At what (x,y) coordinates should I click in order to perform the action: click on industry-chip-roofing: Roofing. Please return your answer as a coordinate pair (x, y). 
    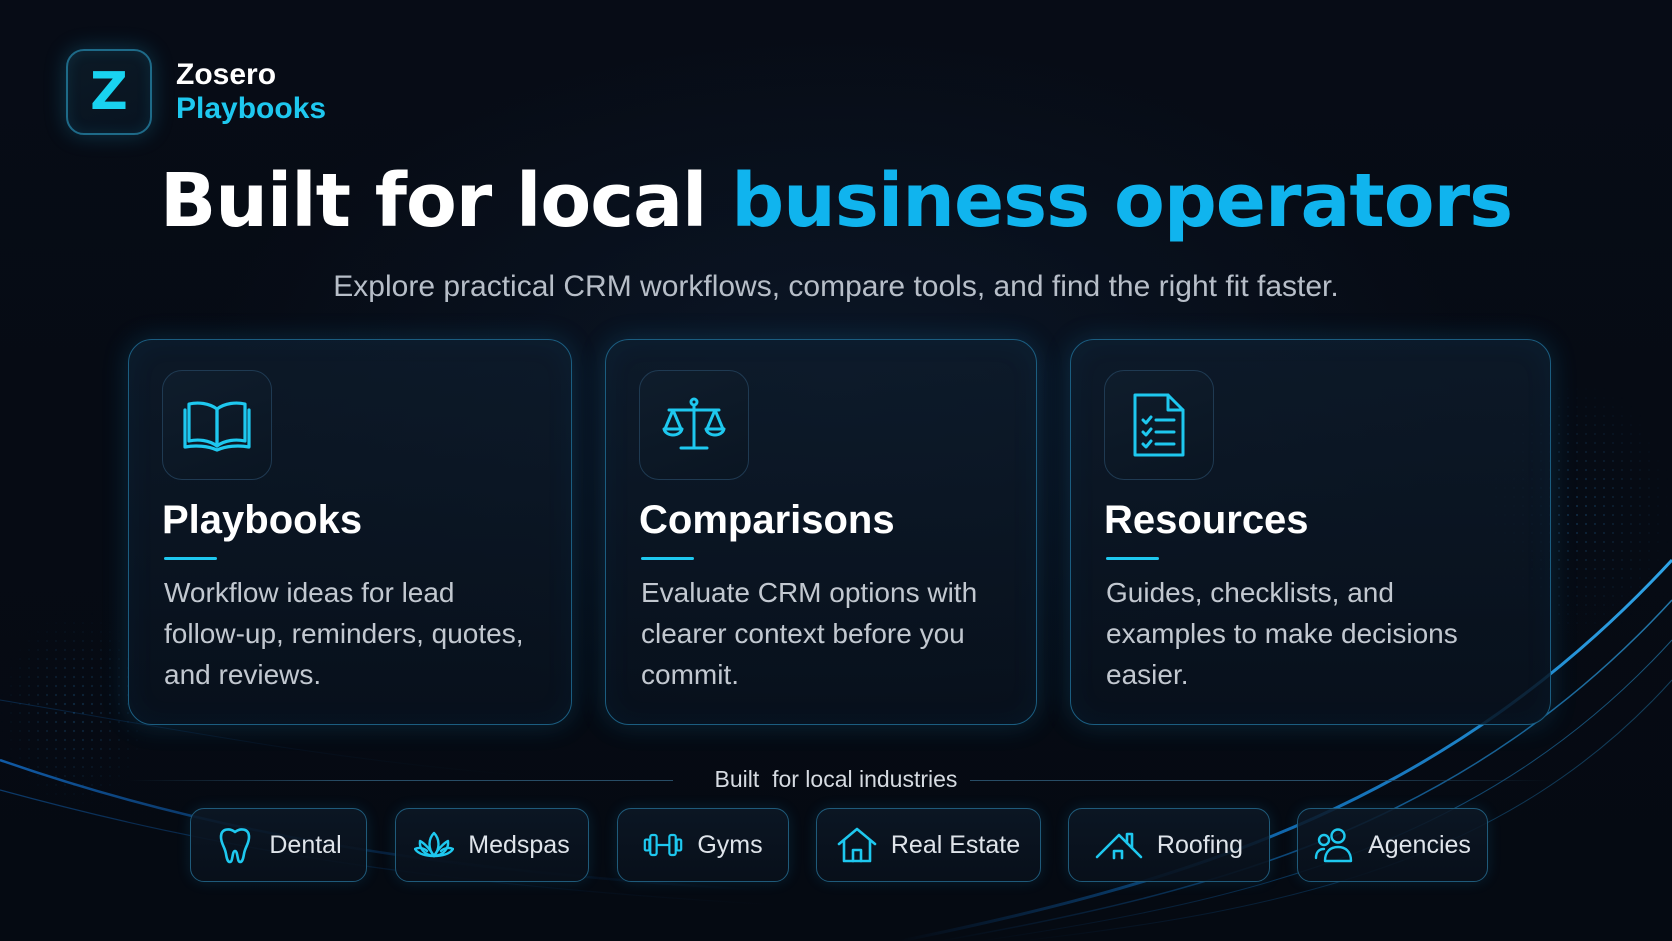
    Looking at the image, I should click on (1169, 845).